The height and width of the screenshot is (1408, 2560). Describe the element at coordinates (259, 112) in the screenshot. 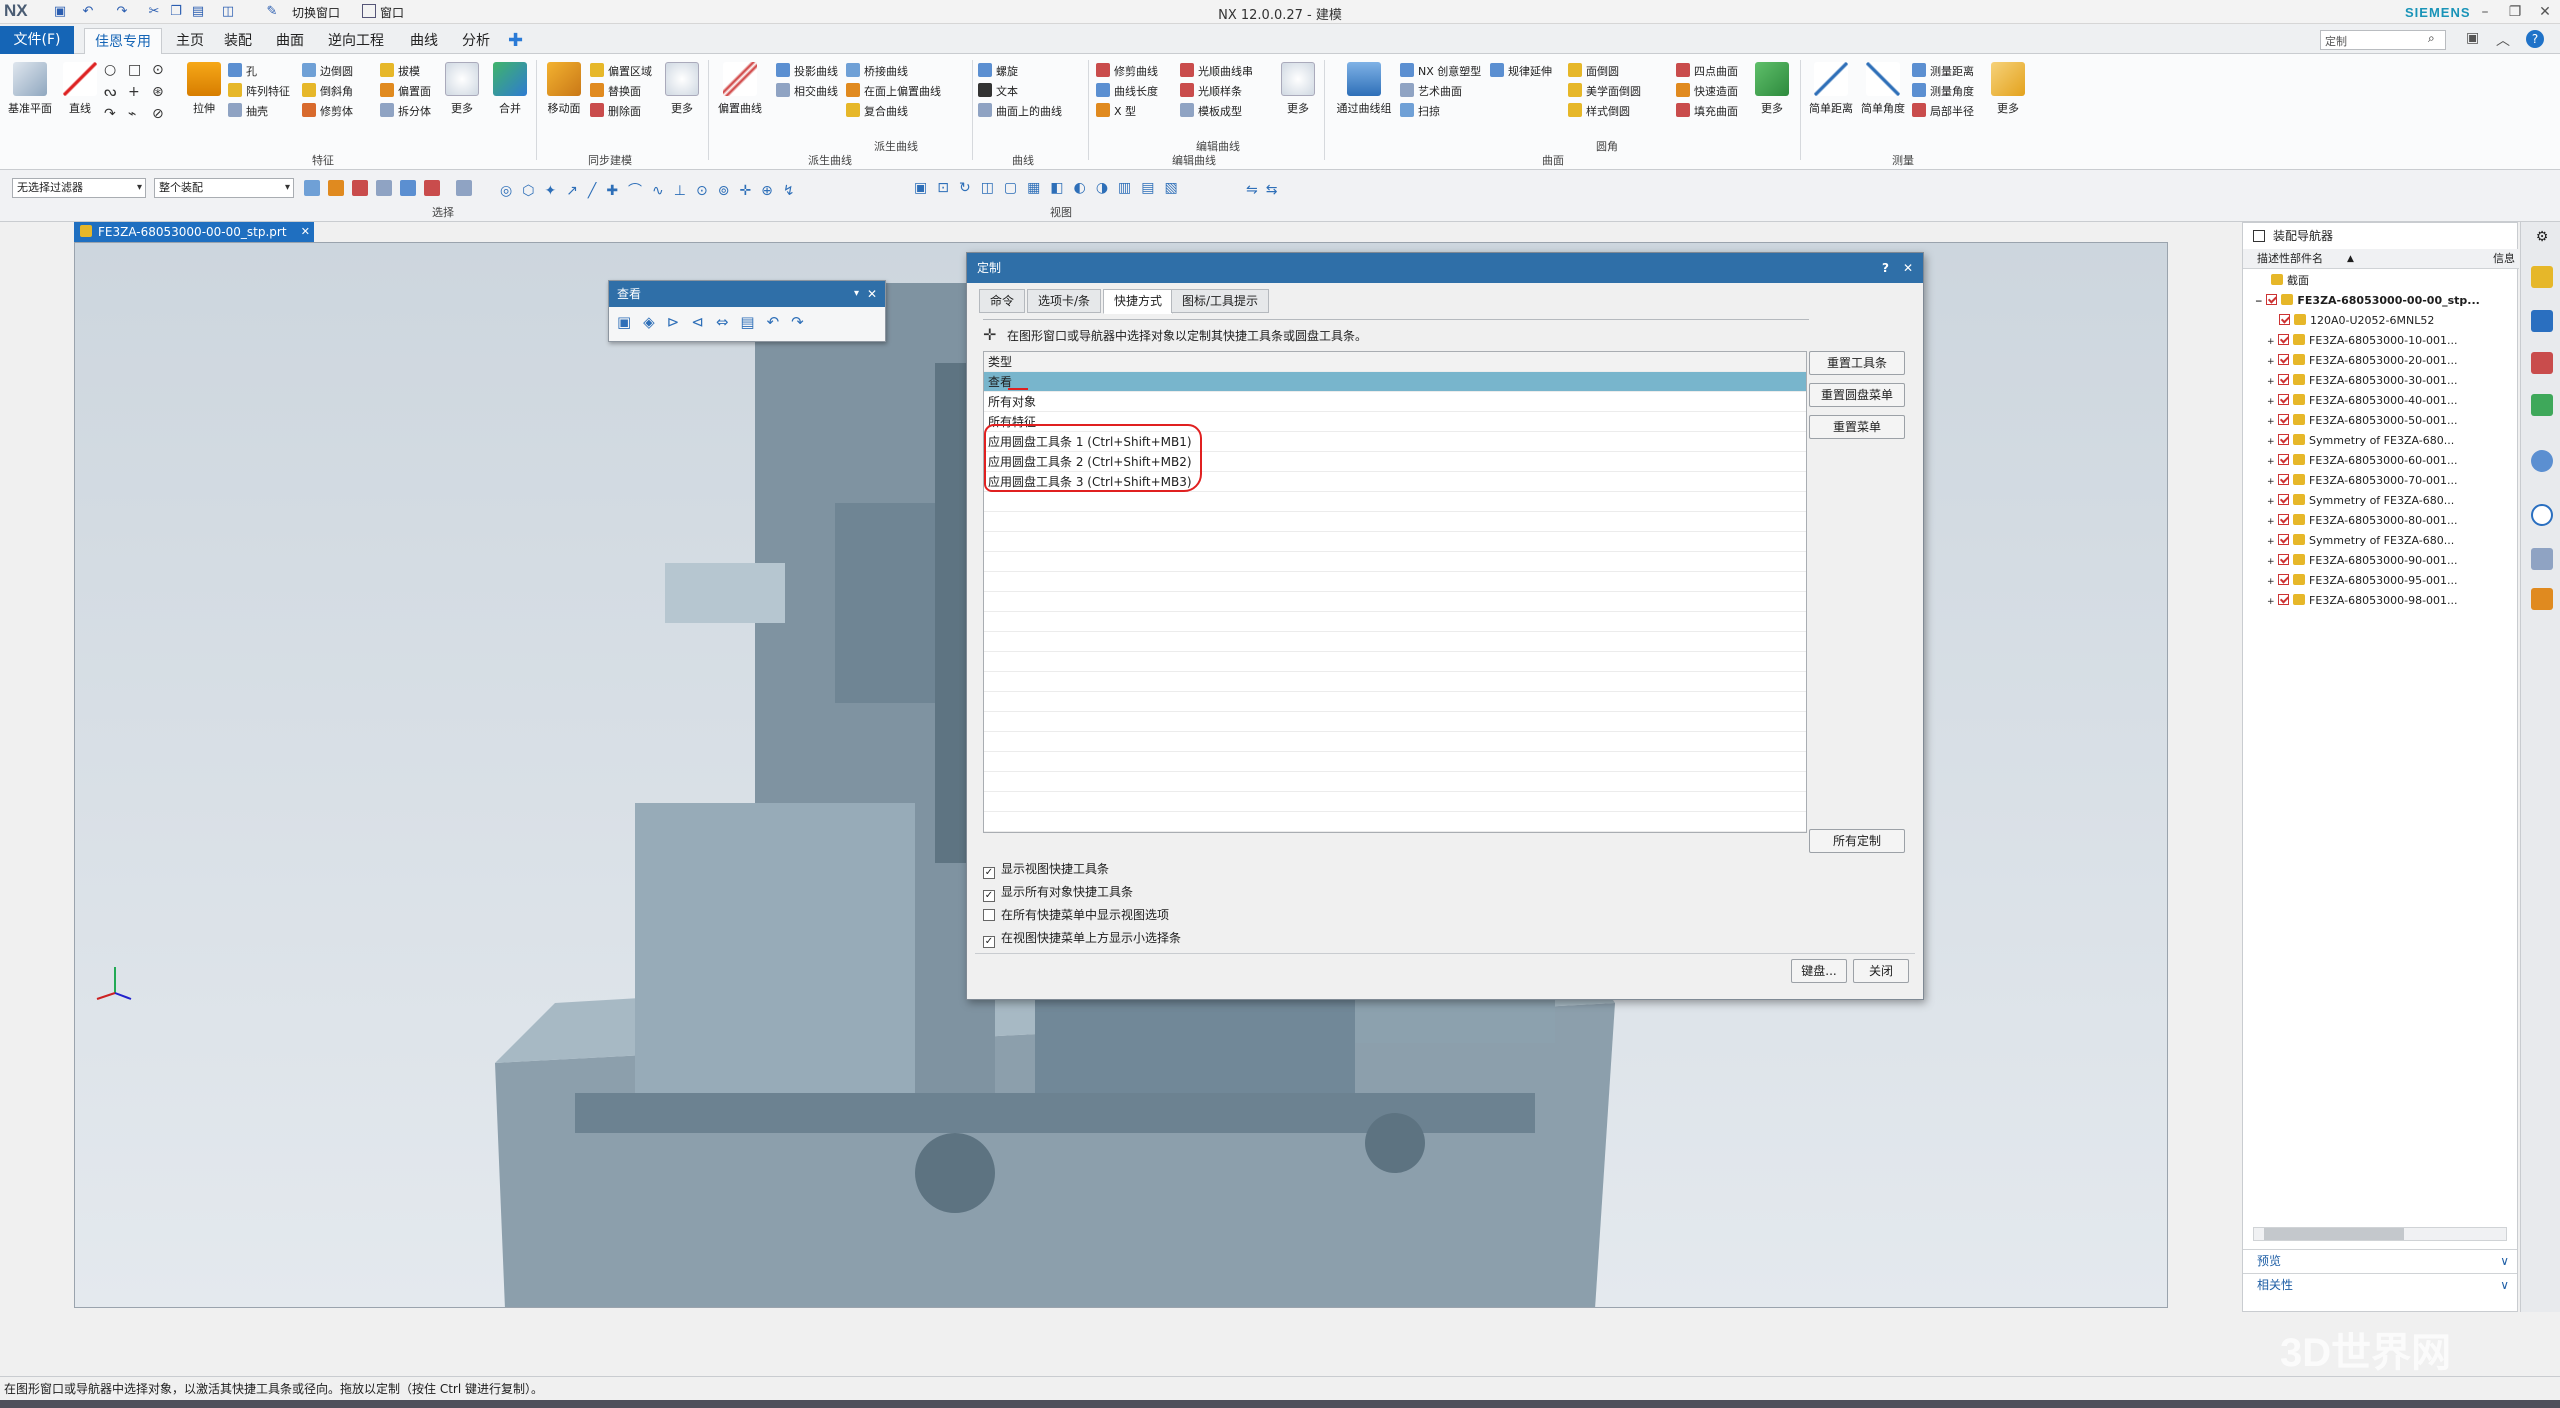

I see `shell-button: 抽壳` at that location.